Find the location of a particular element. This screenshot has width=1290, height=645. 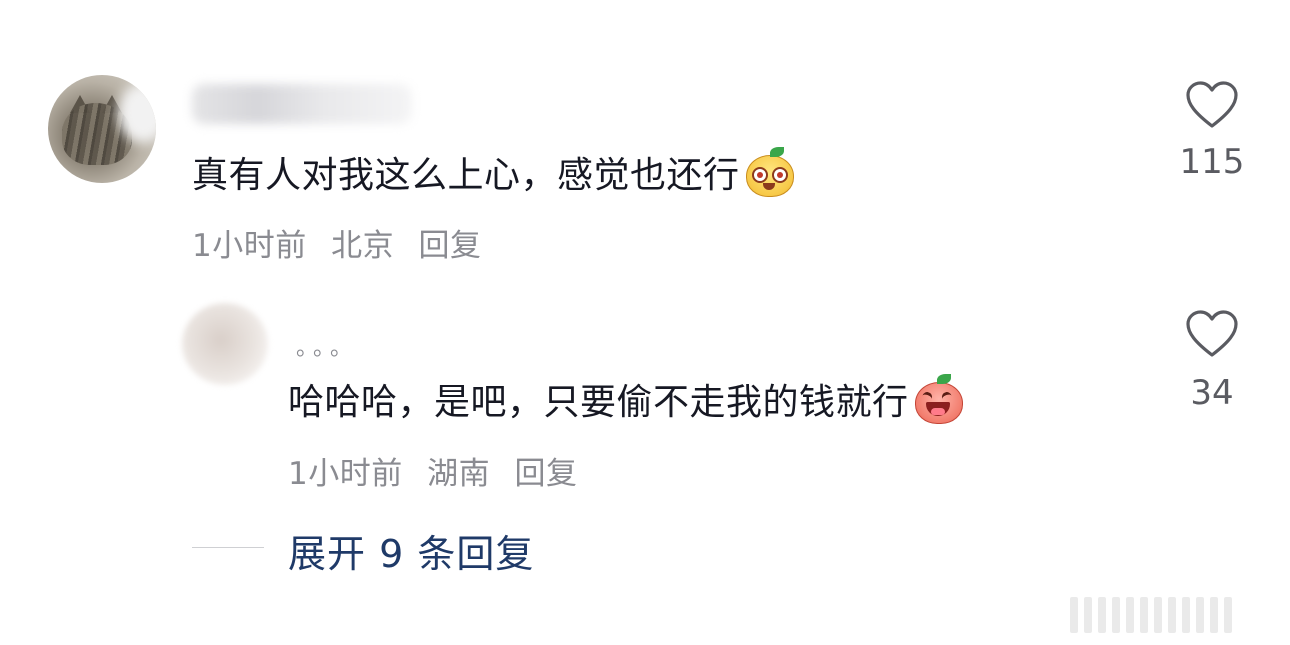

comment-body: 真有人对我这么上心，感觉也还行 is located at coordinates (493, 172).